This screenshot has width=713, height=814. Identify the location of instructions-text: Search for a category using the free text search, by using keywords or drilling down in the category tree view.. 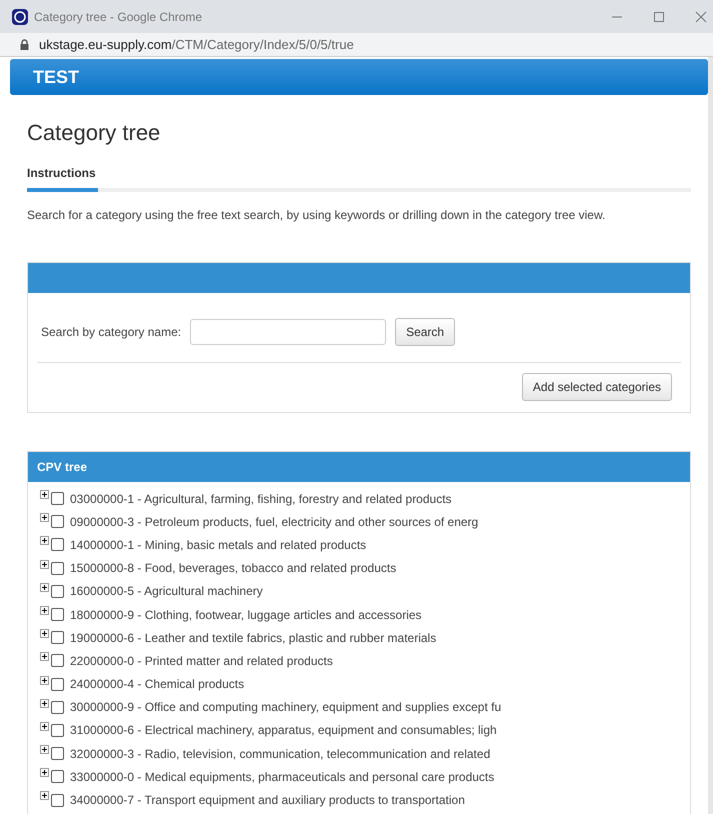
(316, 215).